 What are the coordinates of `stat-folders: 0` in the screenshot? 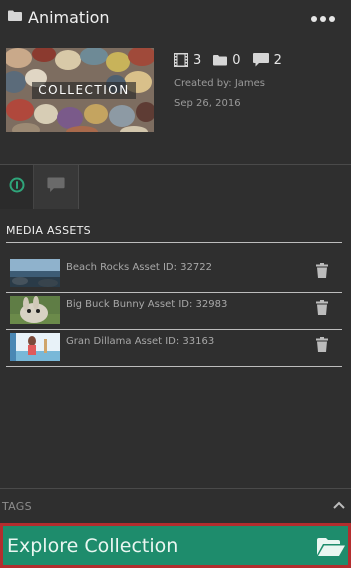 It's located at (227, 60).